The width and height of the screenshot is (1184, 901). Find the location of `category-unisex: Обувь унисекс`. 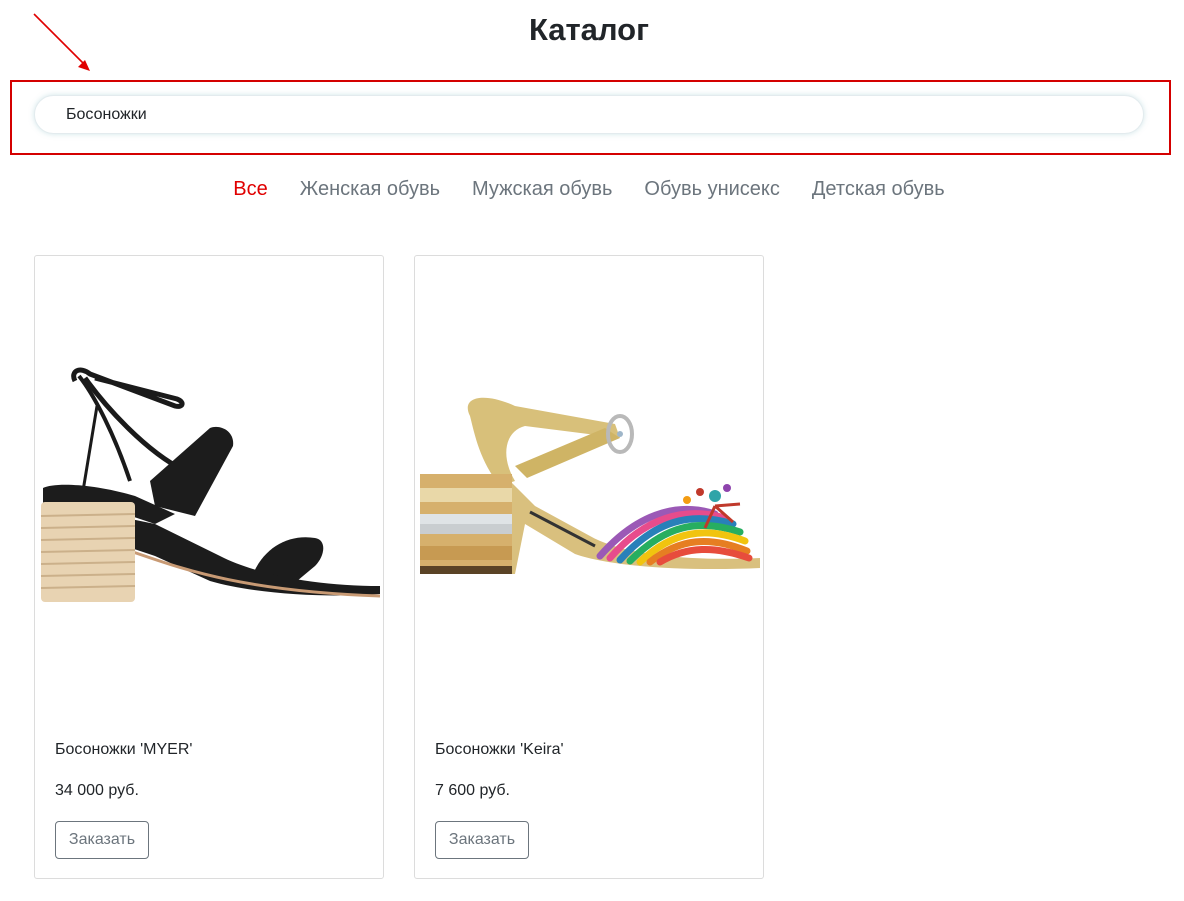

category-unisex: Обувь унисекс is located at coordinates (712, 189).